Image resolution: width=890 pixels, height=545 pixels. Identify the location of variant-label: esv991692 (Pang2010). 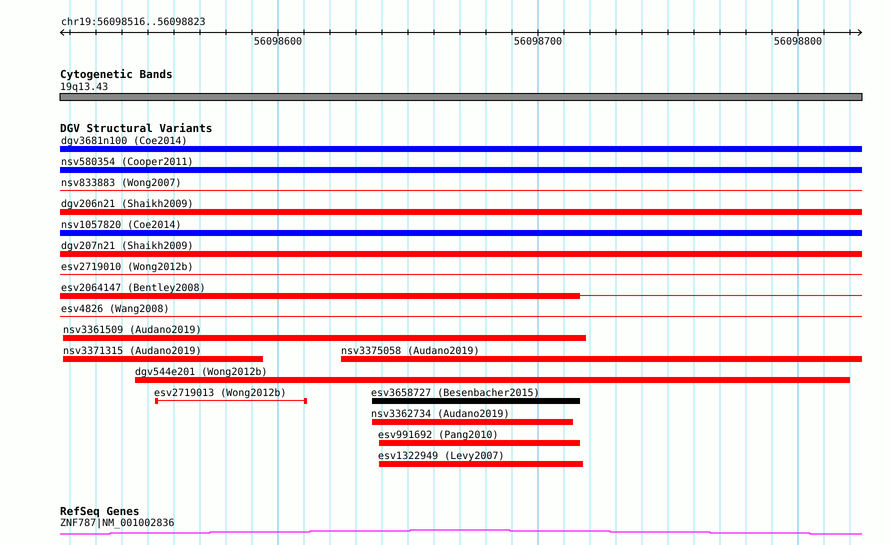
(438, 435).